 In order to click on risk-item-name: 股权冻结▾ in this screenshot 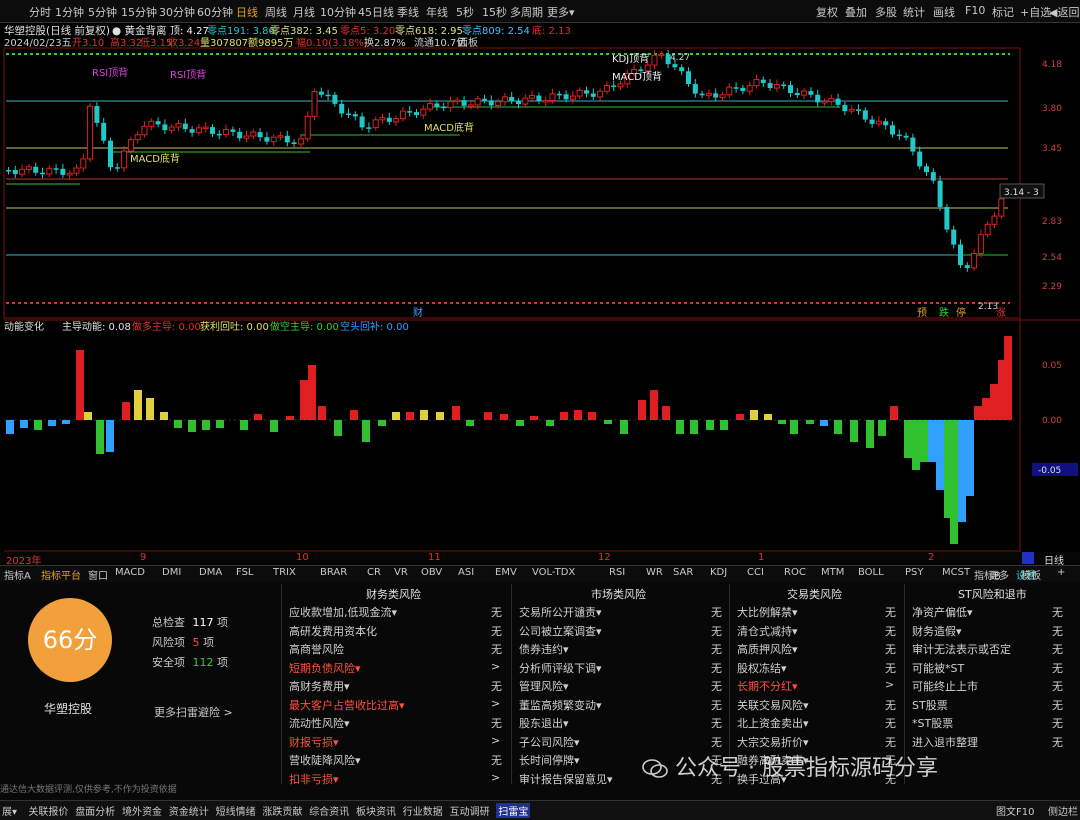, I will do `click(762, 668)`.